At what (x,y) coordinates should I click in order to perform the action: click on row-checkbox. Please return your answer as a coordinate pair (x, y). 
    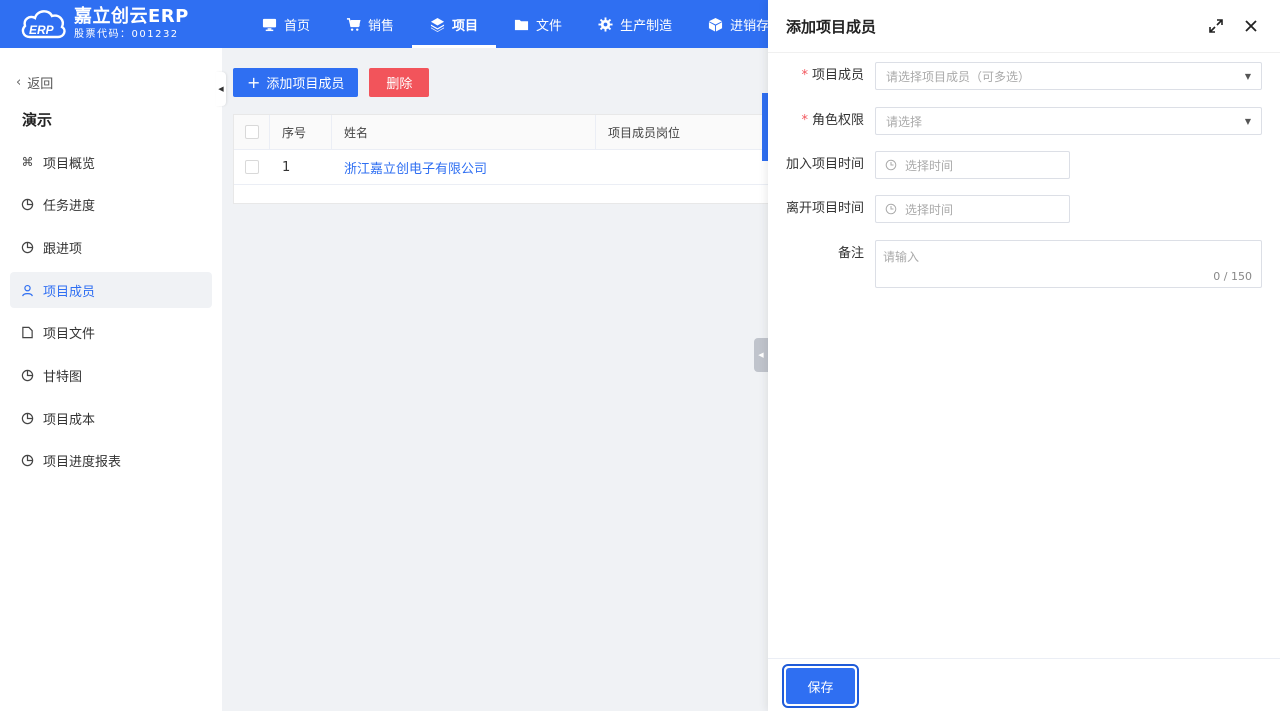
    Looking at the image, I should click on (252, 167).